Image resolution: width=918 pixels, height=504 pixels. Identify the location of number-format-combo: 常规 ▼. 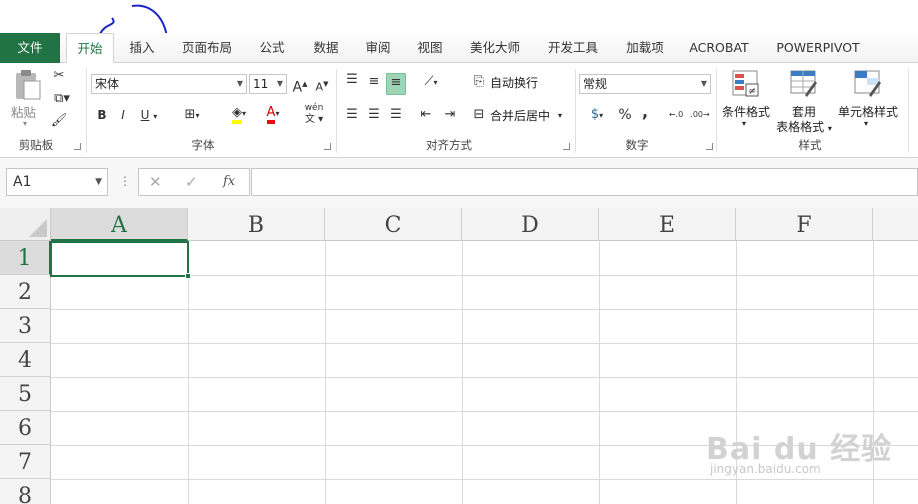
(645, 84).